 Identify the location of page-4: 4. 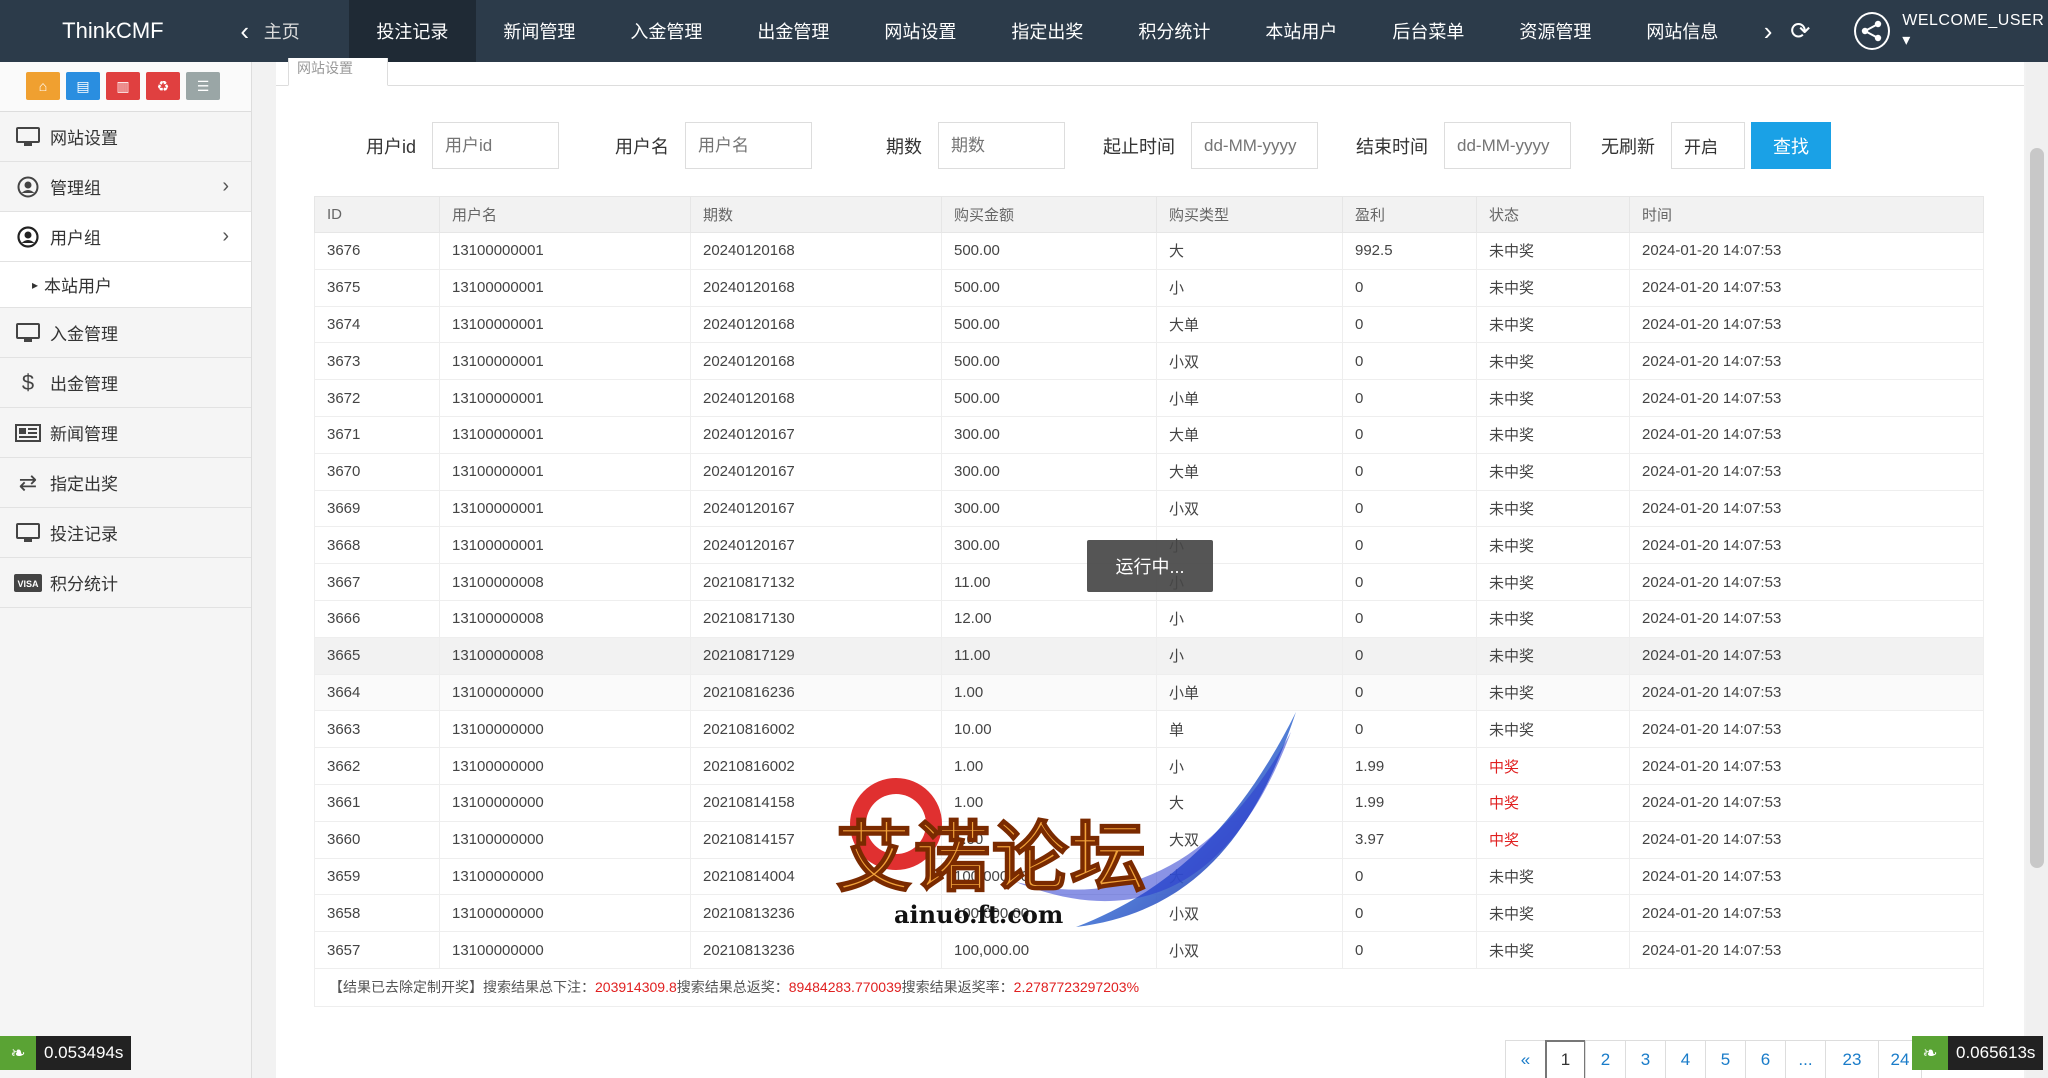
(1685, 1059).